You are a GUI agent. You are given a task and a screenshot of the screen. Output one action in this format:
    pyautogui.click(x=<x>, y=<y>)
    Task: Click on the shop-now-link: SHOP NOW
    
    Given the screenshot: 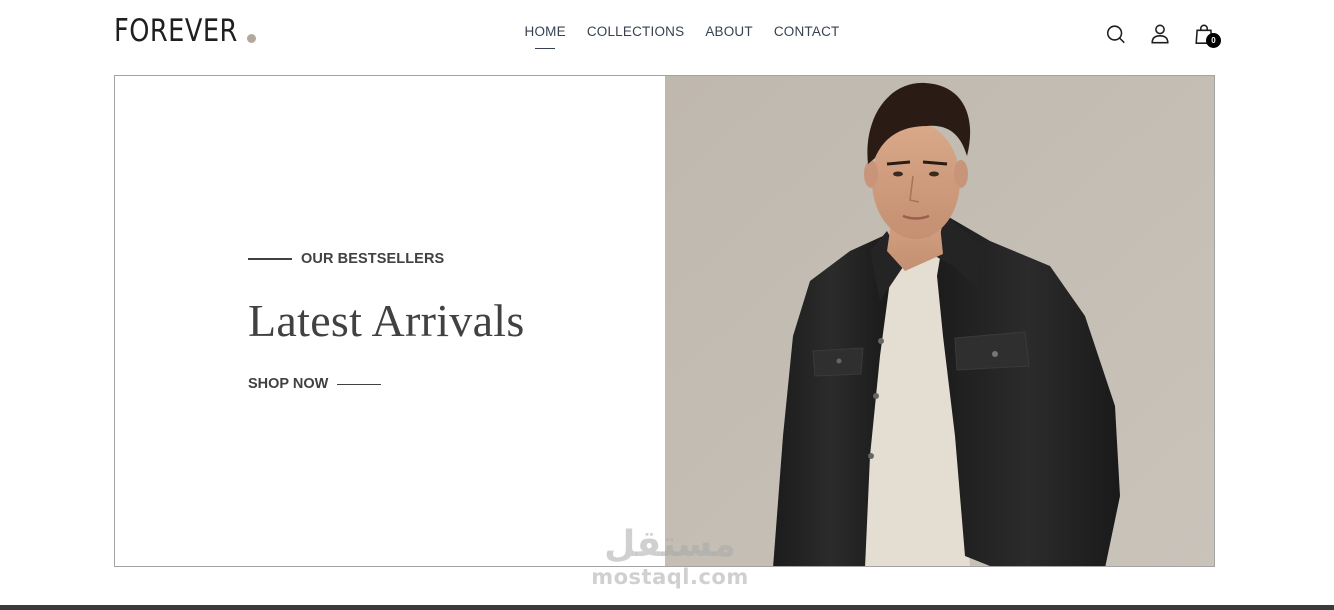 What is the action you would take?
    pyautogui.click(x=315, y=384)
    